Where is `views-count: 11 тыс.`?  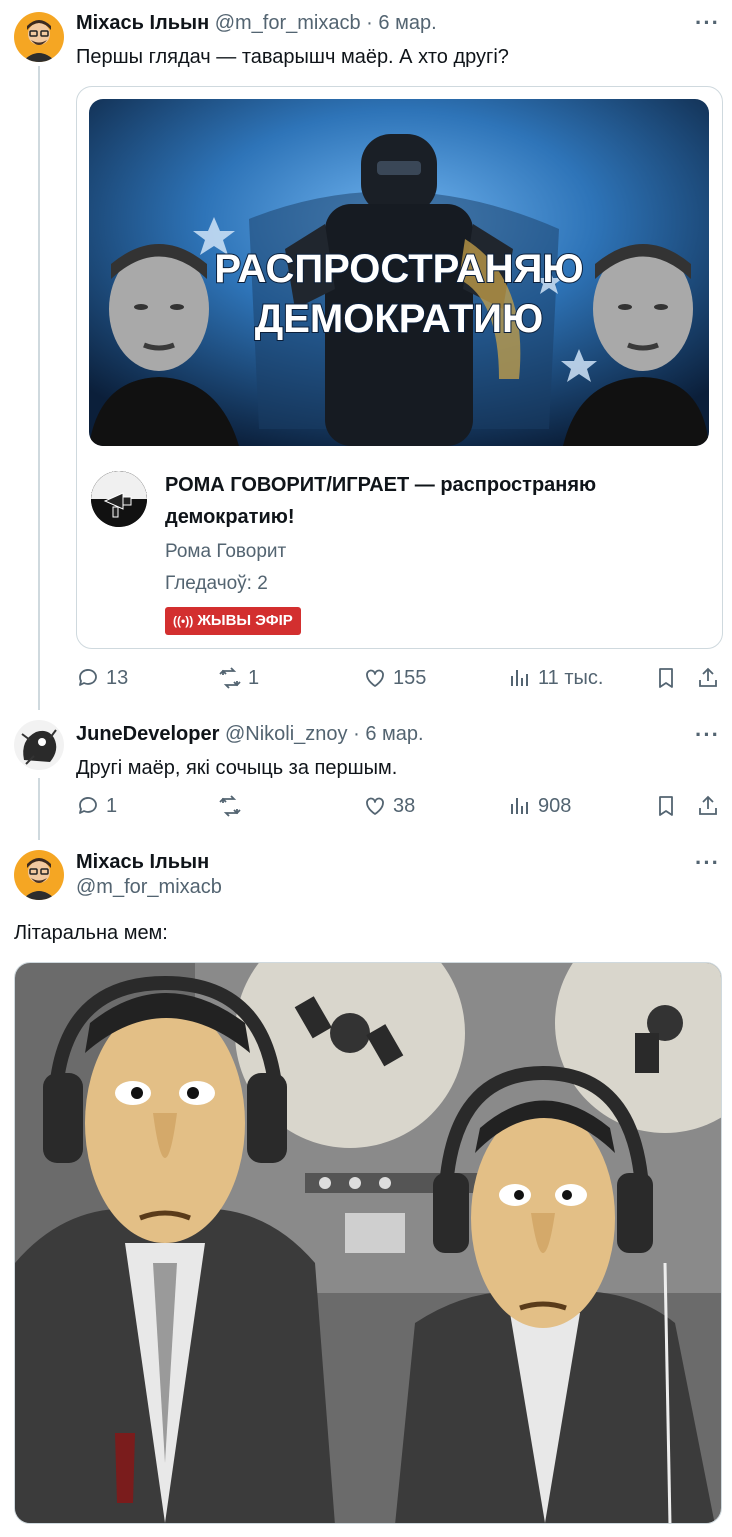 views-count: 11 тыс. is located at coordinates (571, 677).